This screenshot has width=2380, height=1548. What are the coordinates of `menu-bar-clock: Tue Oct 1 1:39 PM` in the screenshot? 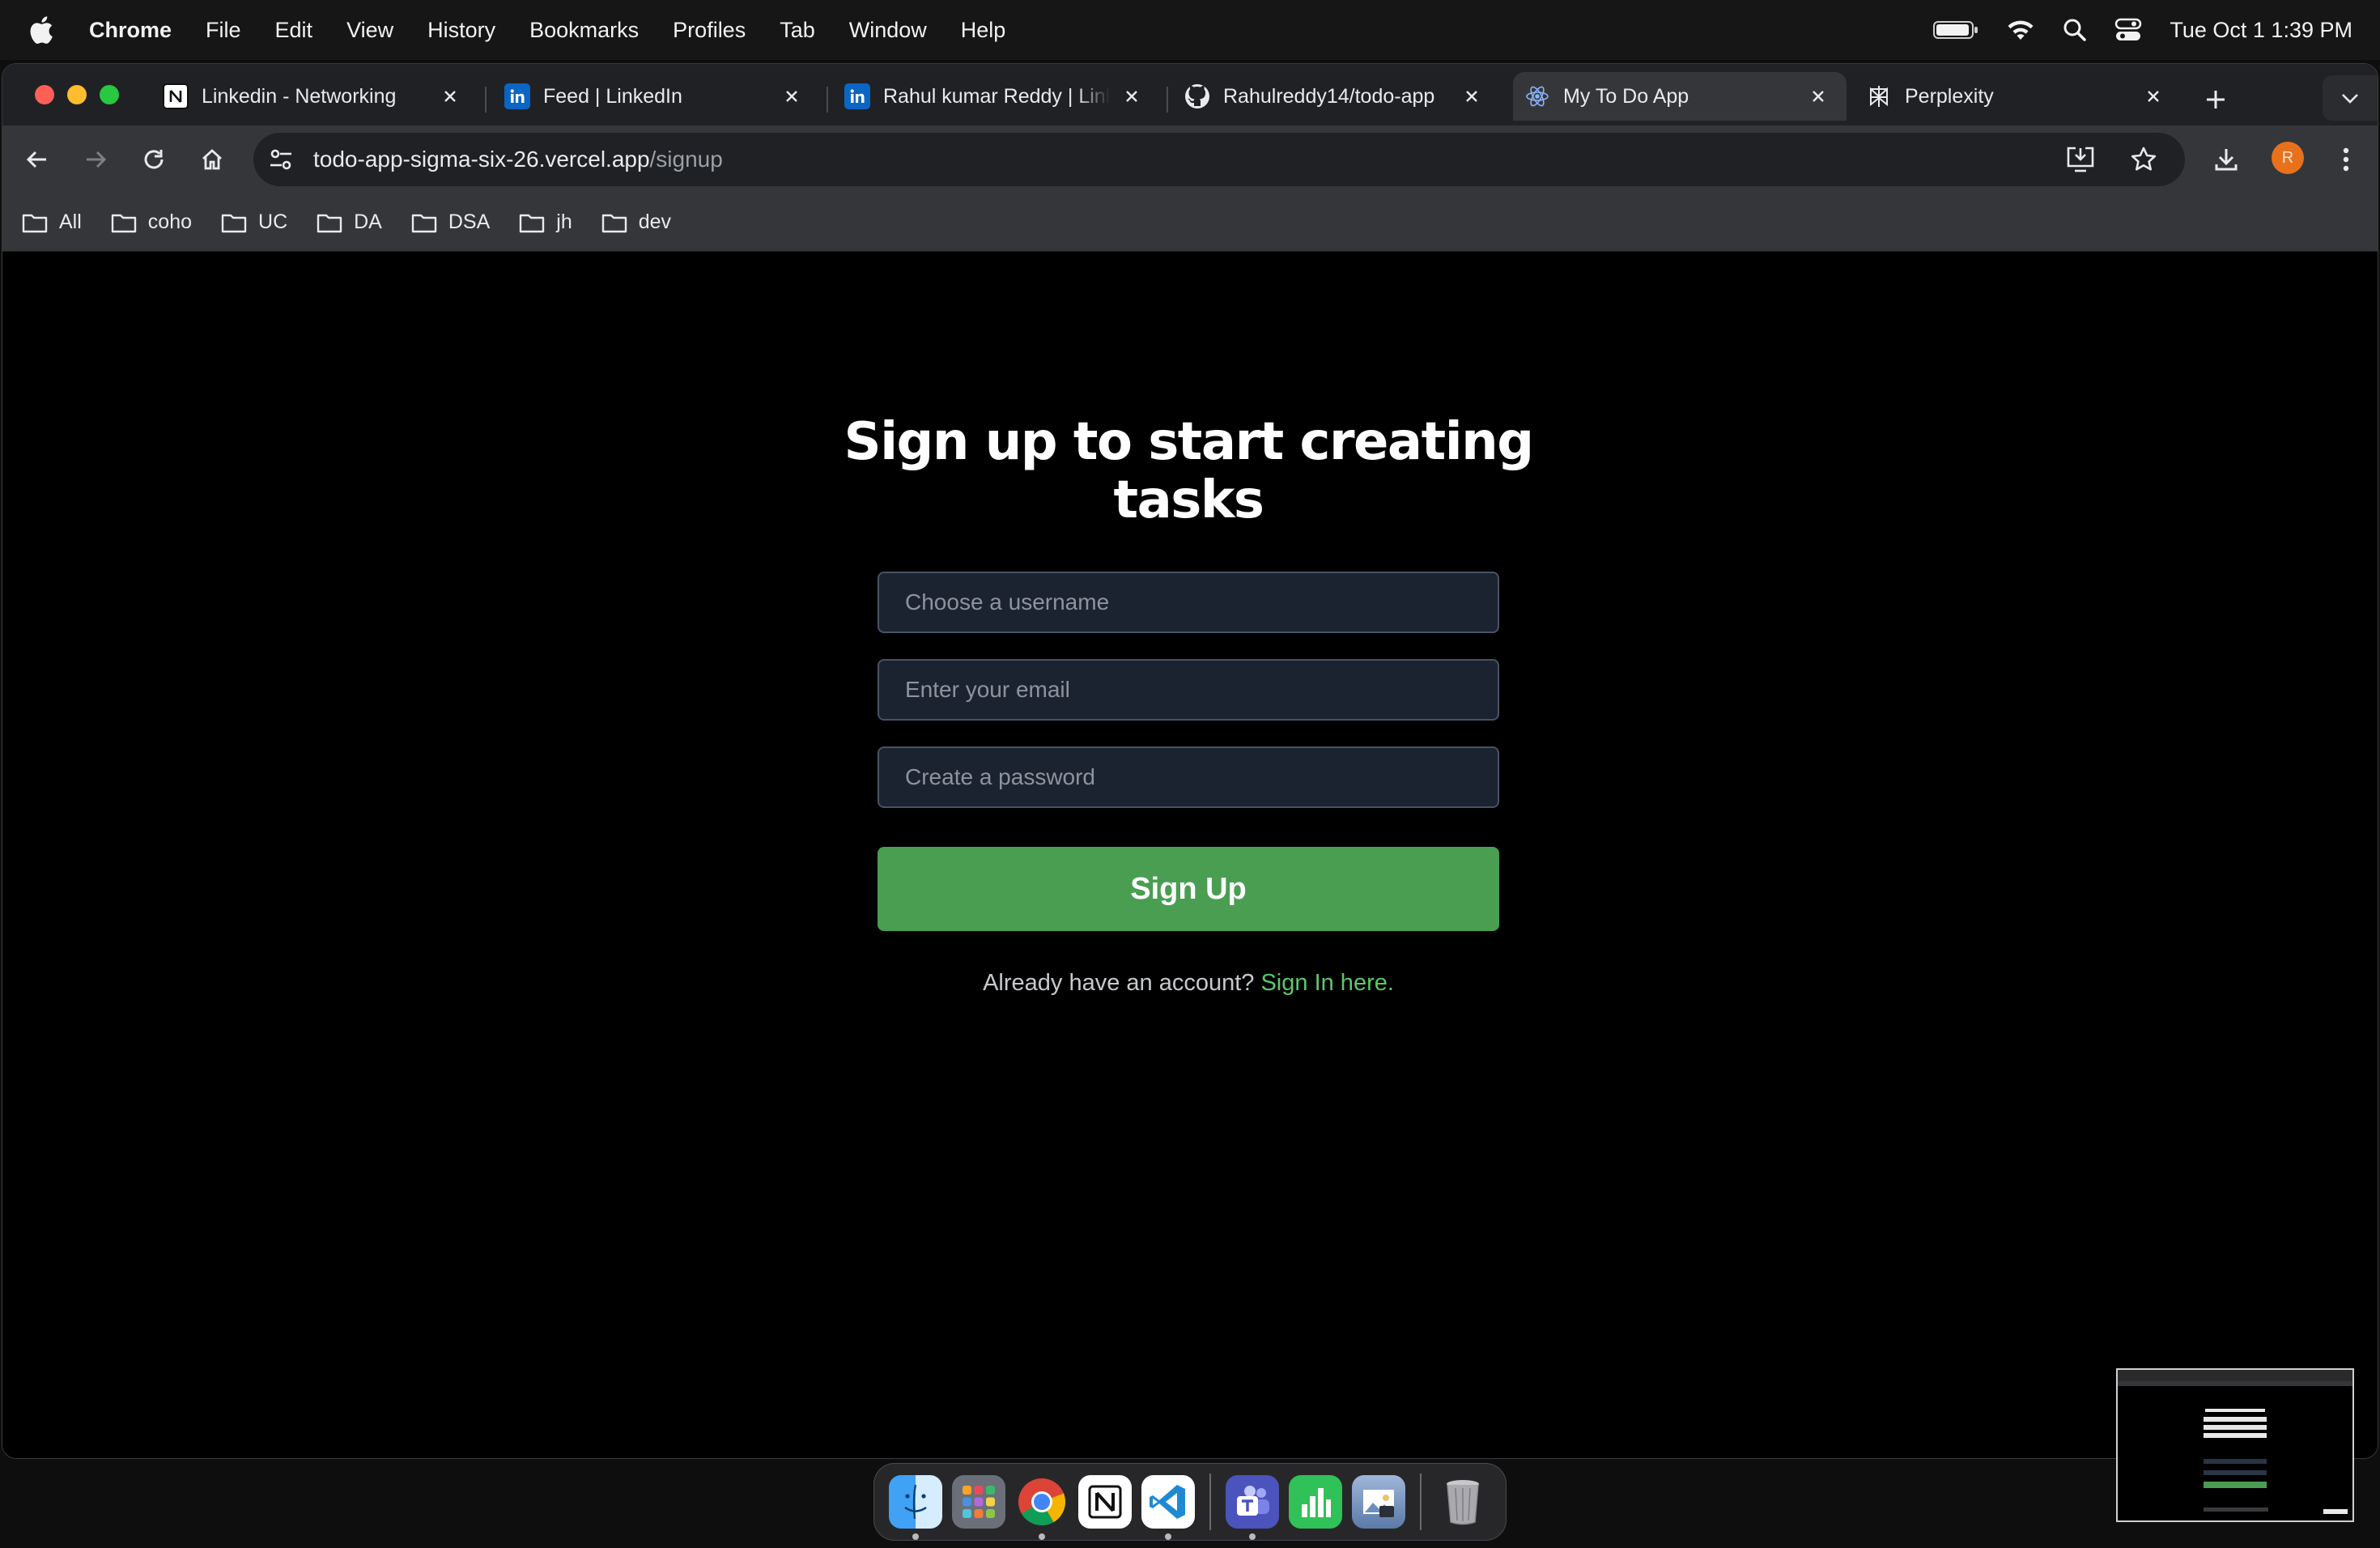 It's located at (2261, 31).